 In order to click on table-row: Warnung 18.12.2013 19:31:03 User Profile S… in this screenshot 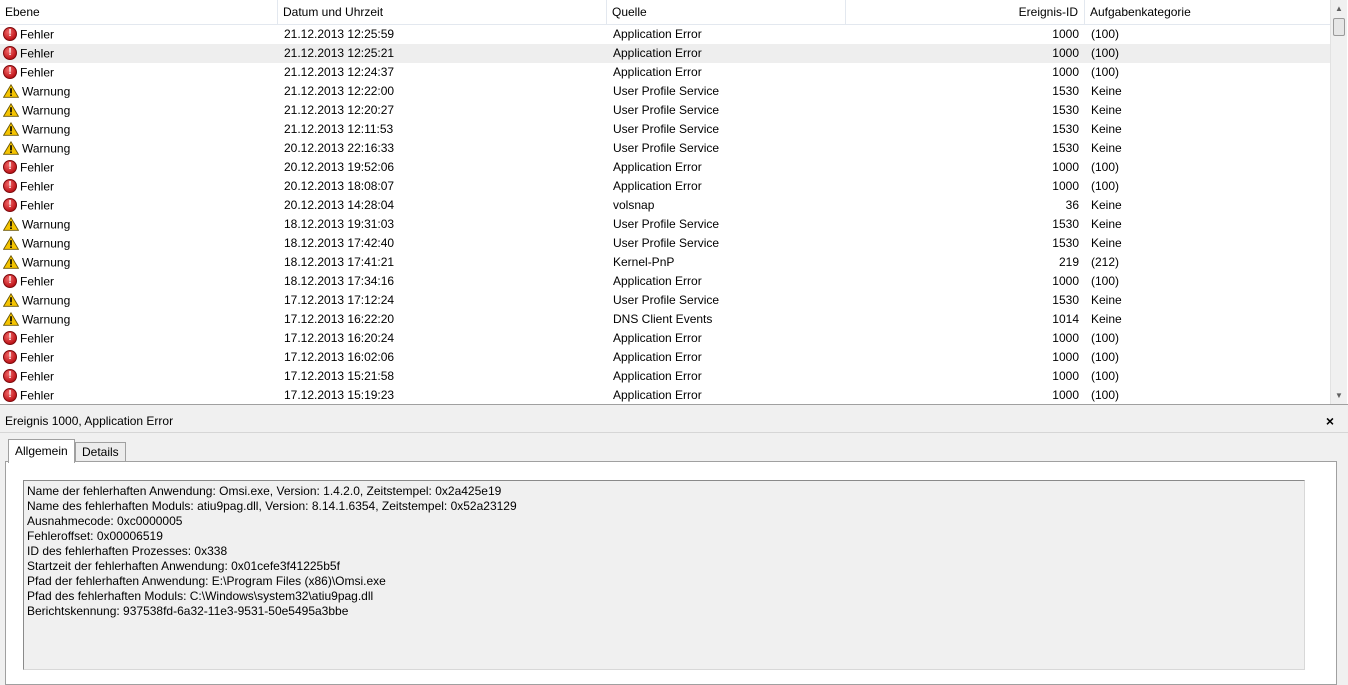, I will do `click(665, 224)`.